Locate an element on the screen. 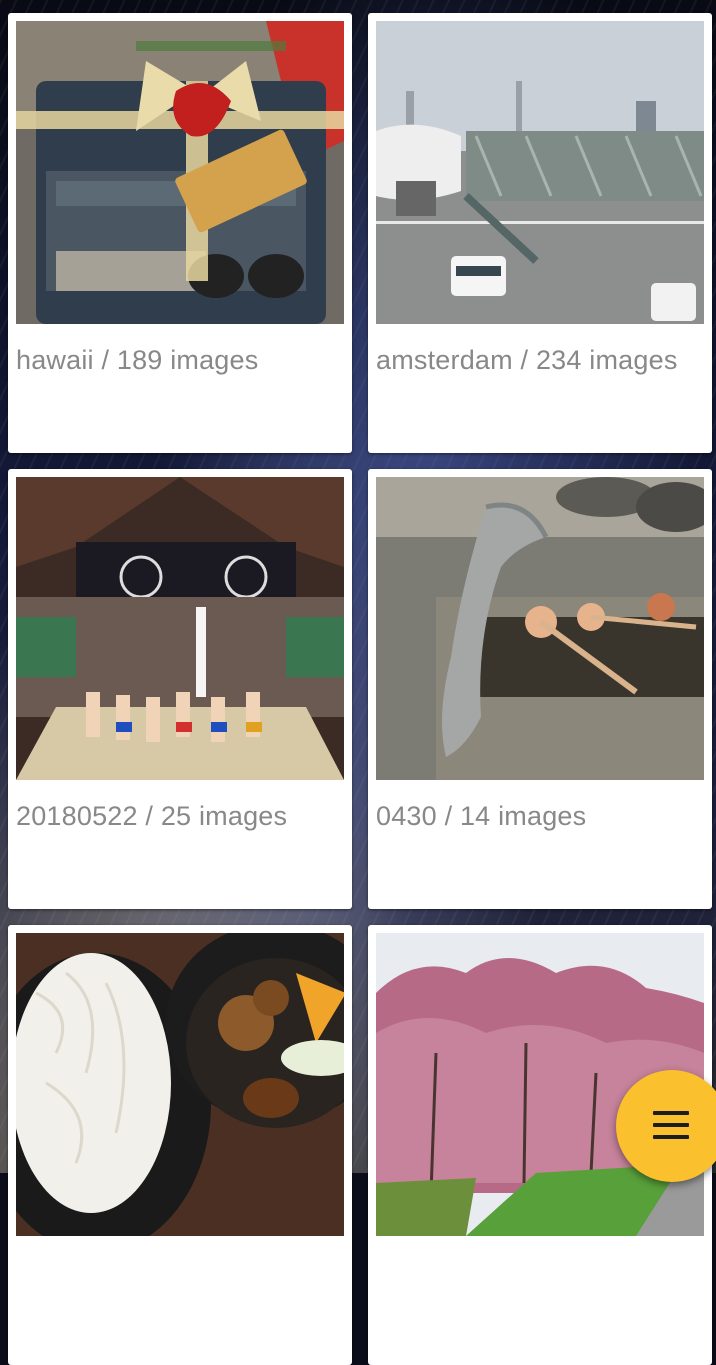 This screenshot has height=1365, width=716. sumo-arena-photo is located at coordinates (180, 628).